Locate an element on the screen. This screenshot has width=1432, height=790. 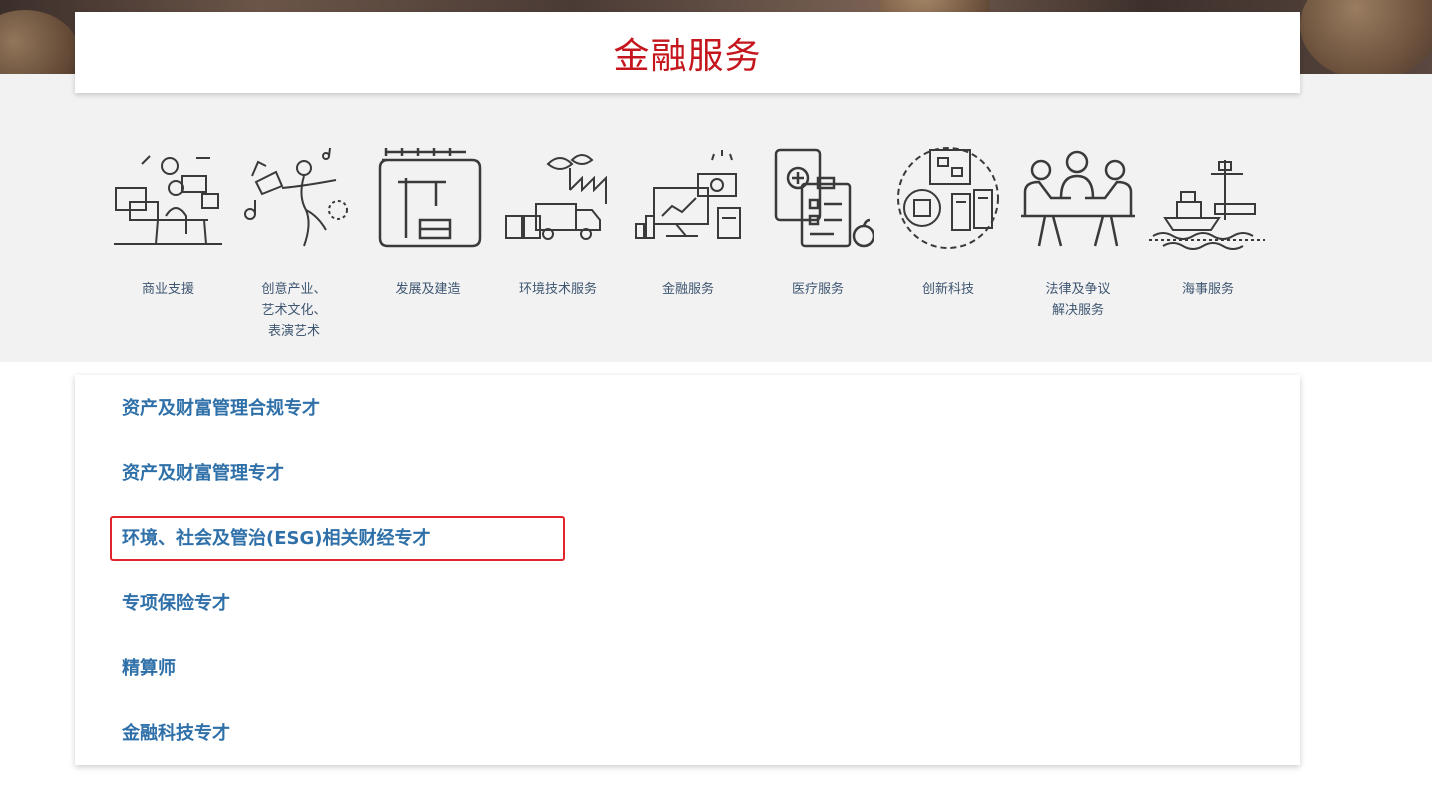
sector-label: 海事服务 is located at coordinates (1207, 289).